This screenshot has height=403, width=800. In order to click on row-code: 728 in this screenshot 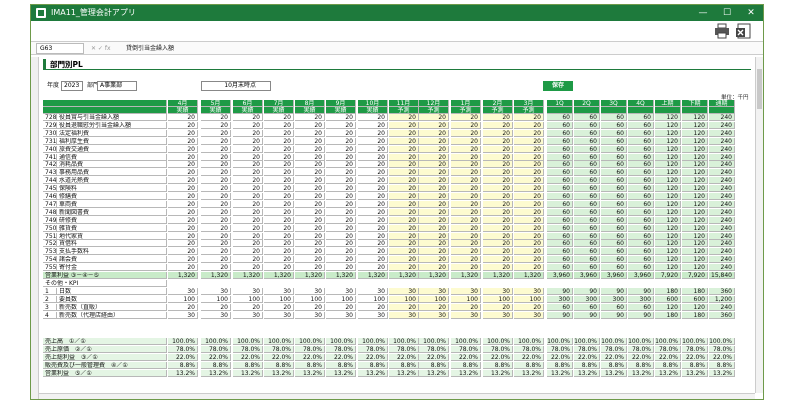, I will do `click(50, 117)`.